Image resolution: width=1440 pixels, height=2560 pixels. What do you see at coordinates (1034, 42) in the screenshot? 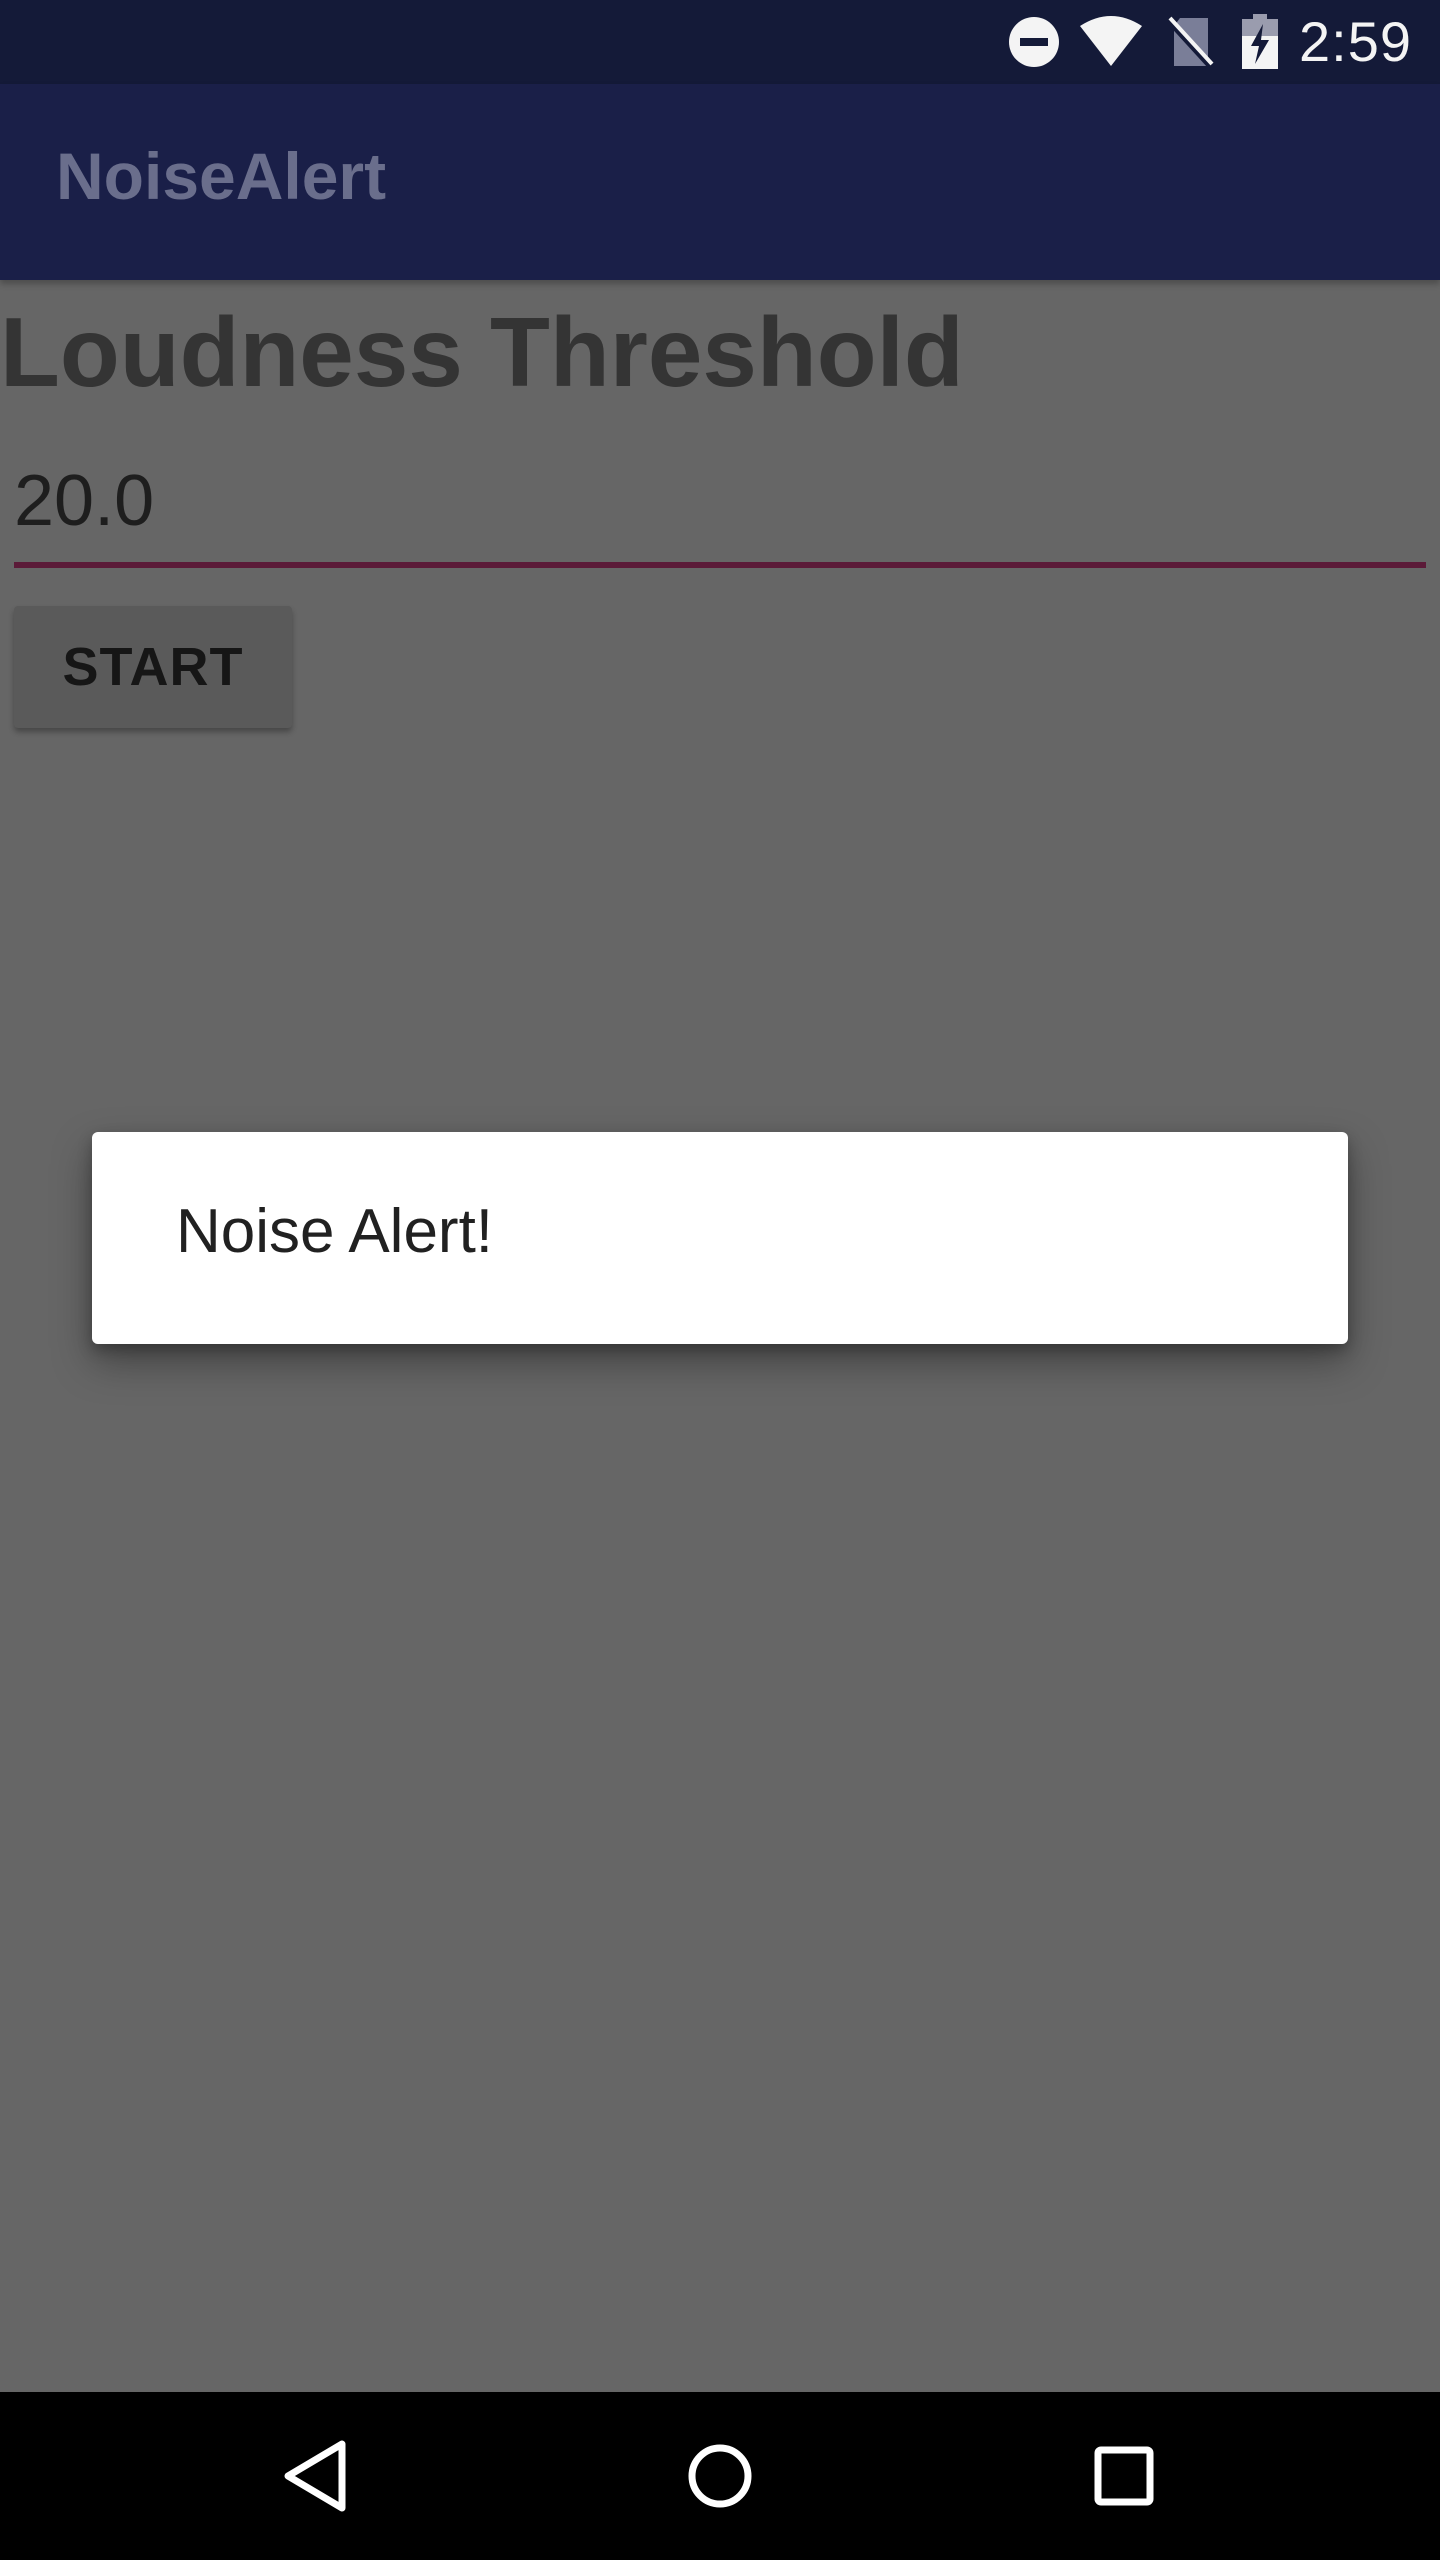
I see `do-not-disturb-icon` at bounding box center [1034, 42].